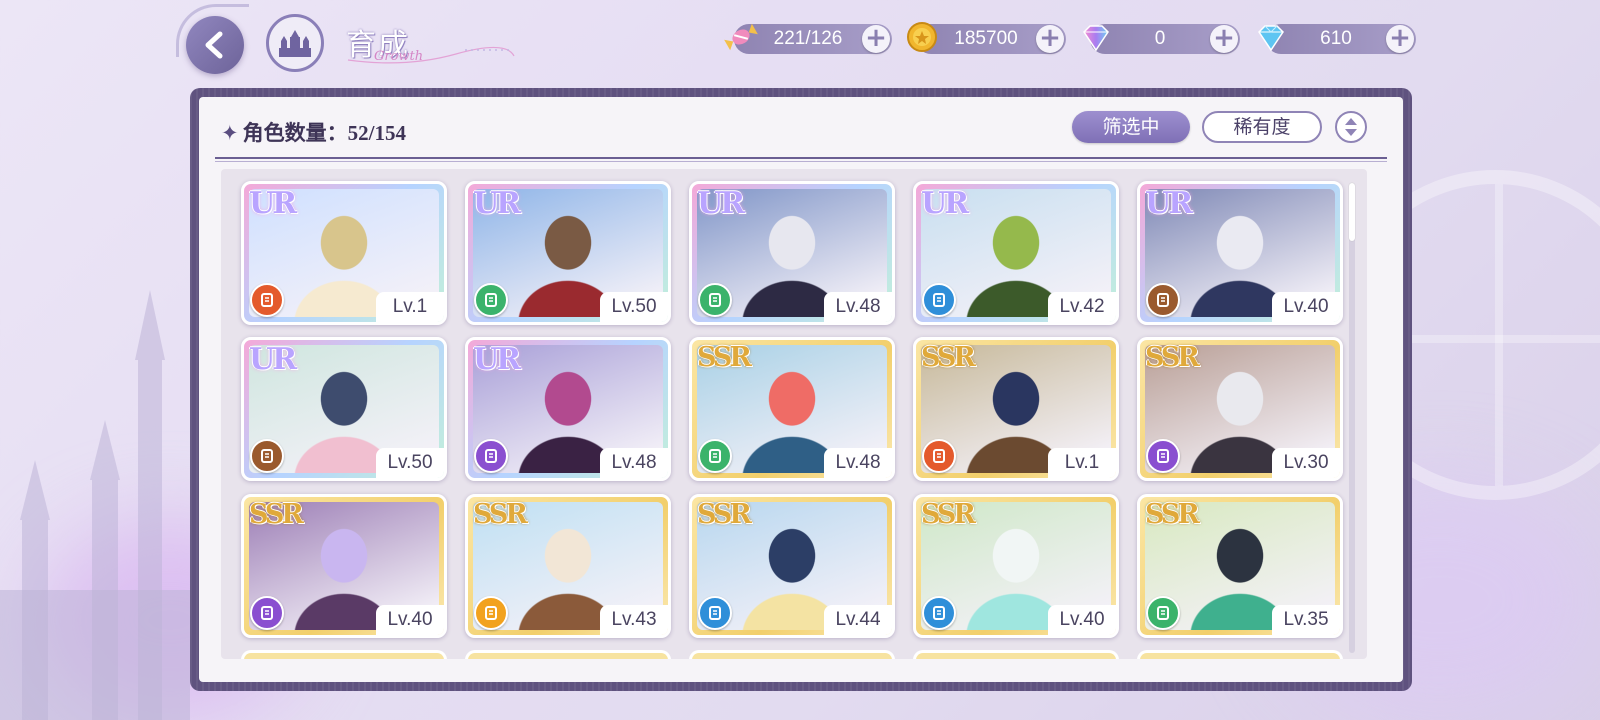 The height and width of the screenshot is (720, 1600). What do you see at coordinates (376, 133) in the screenshot?
I see `character-count-value: 52/154` at bounding box center [376, 133].